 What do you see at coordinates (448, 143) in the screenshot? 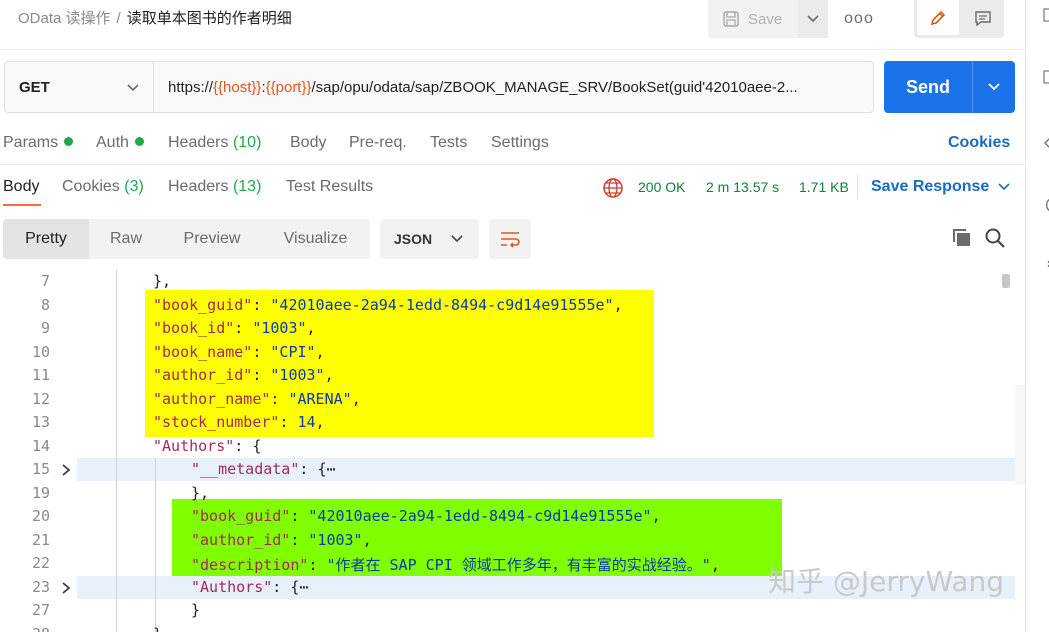
I see `tab-tests: Tests` at bounding box center [448, 143].